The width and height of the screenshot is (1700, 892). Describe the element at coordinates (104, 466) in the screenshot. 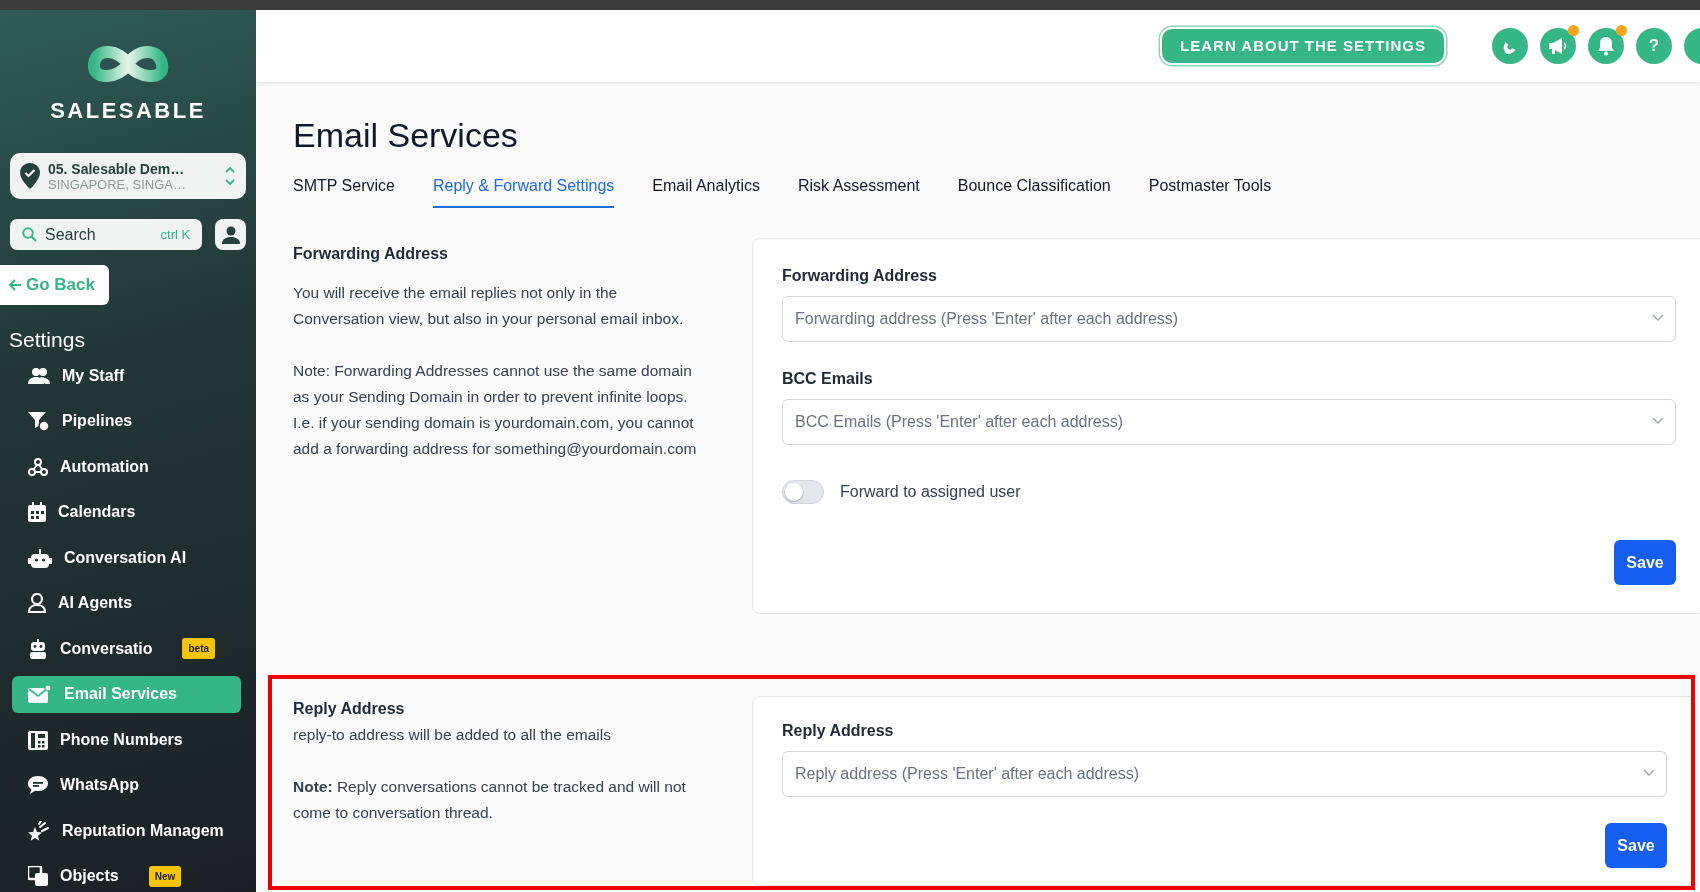

I see `item-label: Automation` at that location.